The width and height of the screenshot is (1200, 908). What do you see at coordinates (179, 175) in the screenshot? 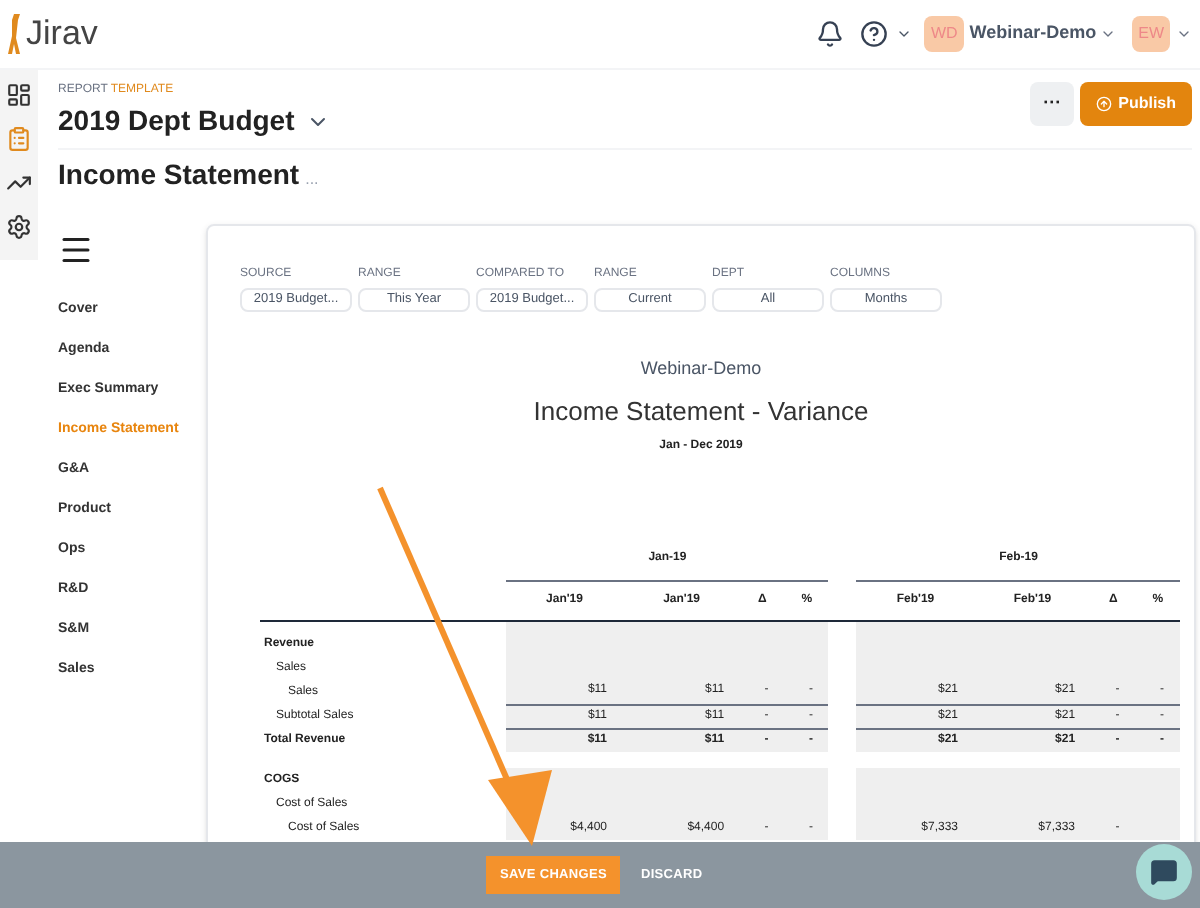
I see `page-title: Income Statement` at bounding box center [179, 175].